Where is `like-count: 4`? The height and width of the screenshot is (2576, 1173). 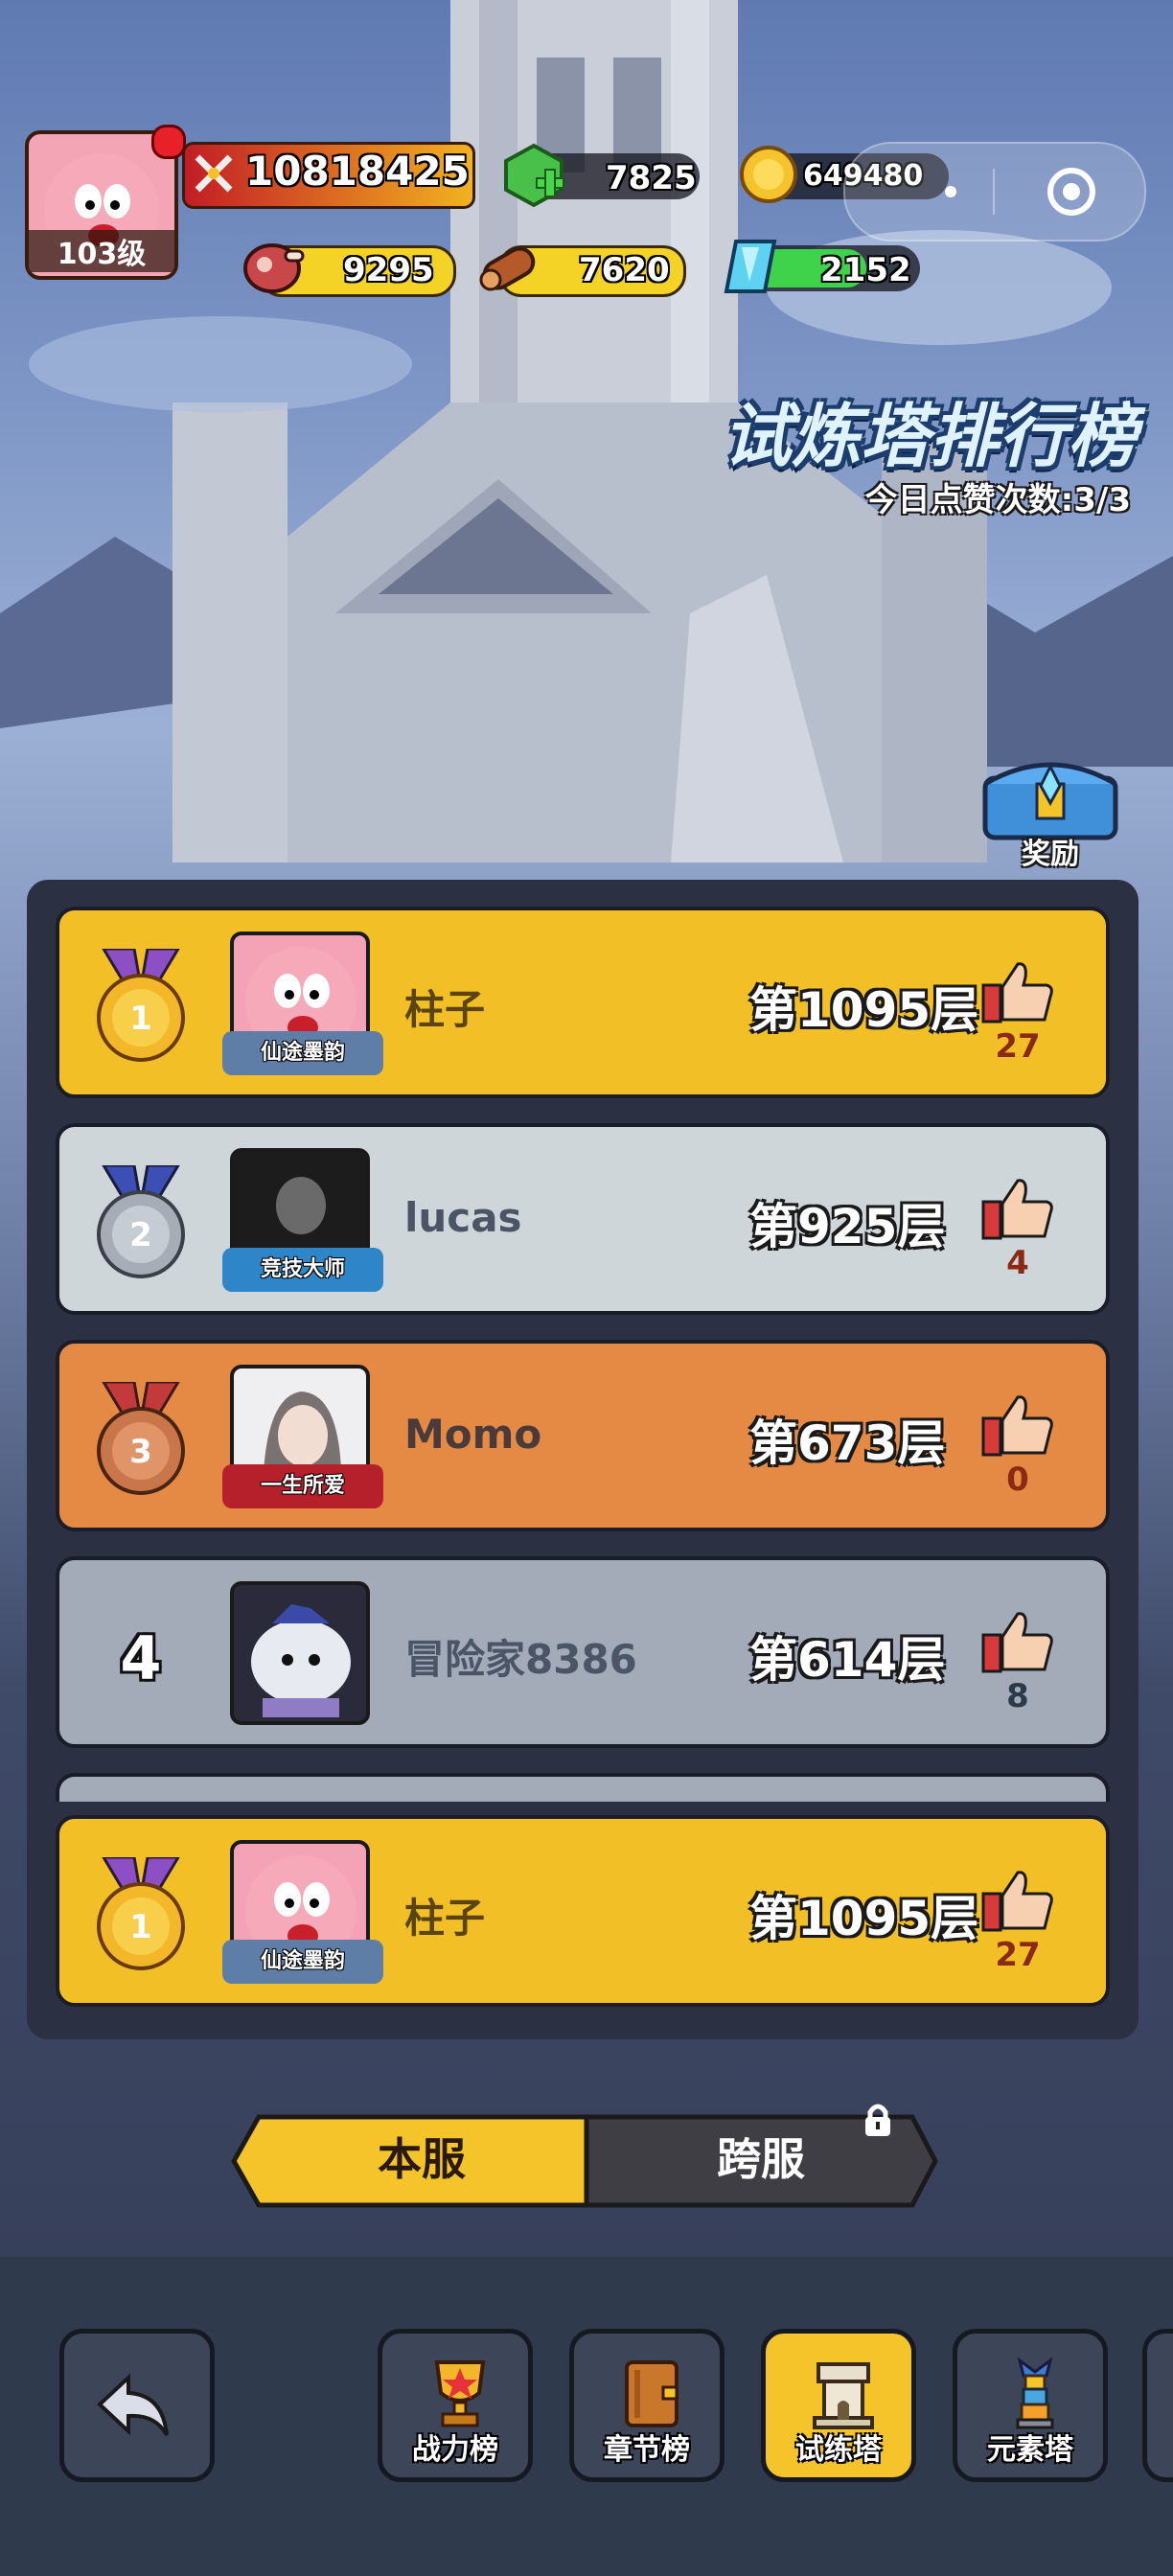 like-count: 4 is located at coordinates (1017, 1263).